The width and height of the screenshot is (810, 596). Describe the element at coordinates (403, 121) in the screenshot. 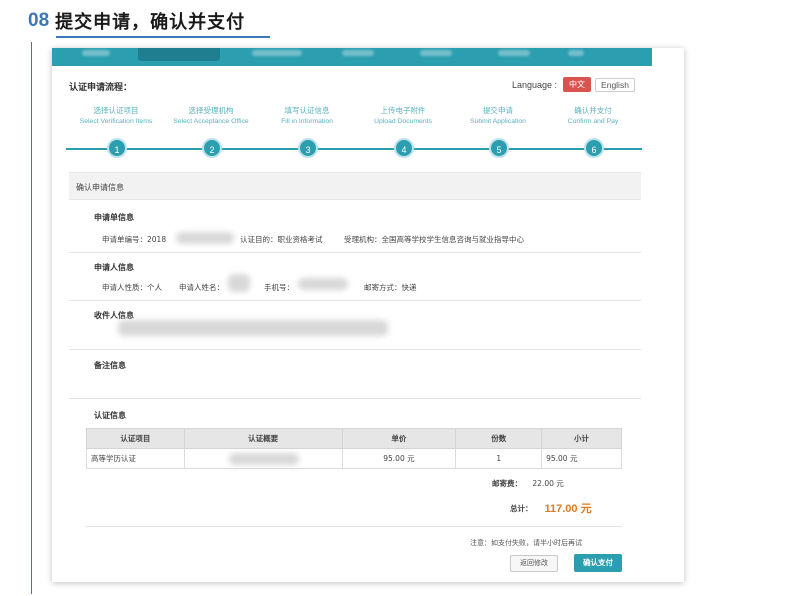

I see `step-label-en: Upload Documents` at that location.